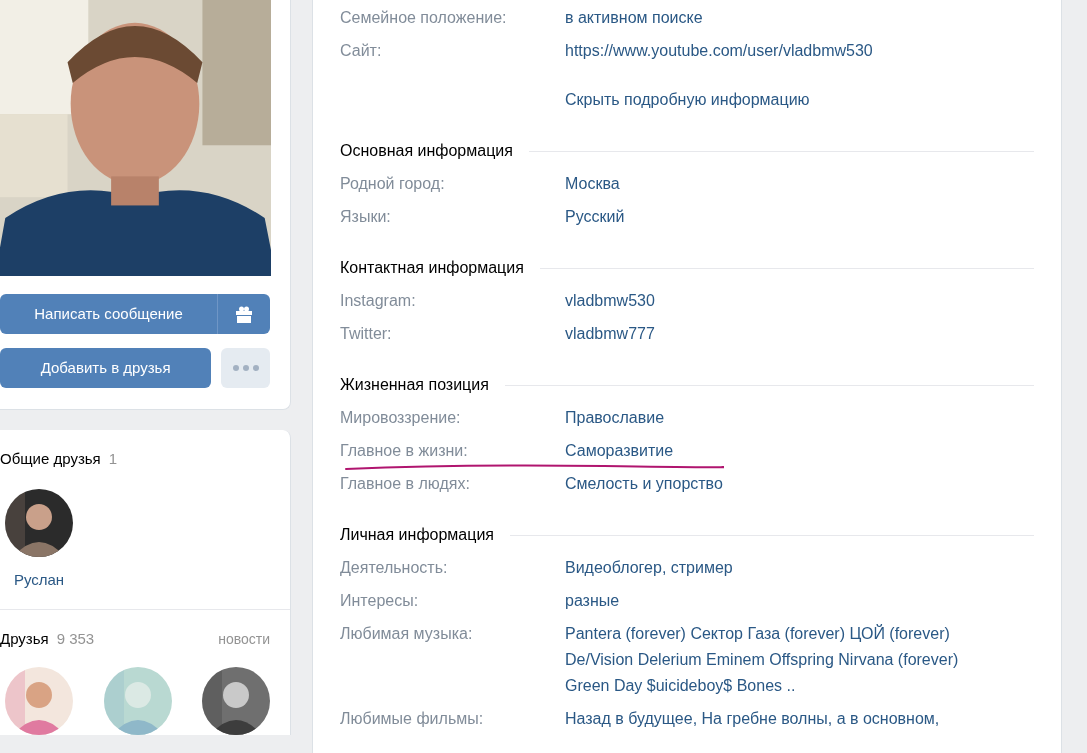 The height and width of the screenshot is (753, 1087). What do you see at coordinates (380, 601) in the screenshot?
I see `info-label: Интересы:` at bounding box center [380, 601].